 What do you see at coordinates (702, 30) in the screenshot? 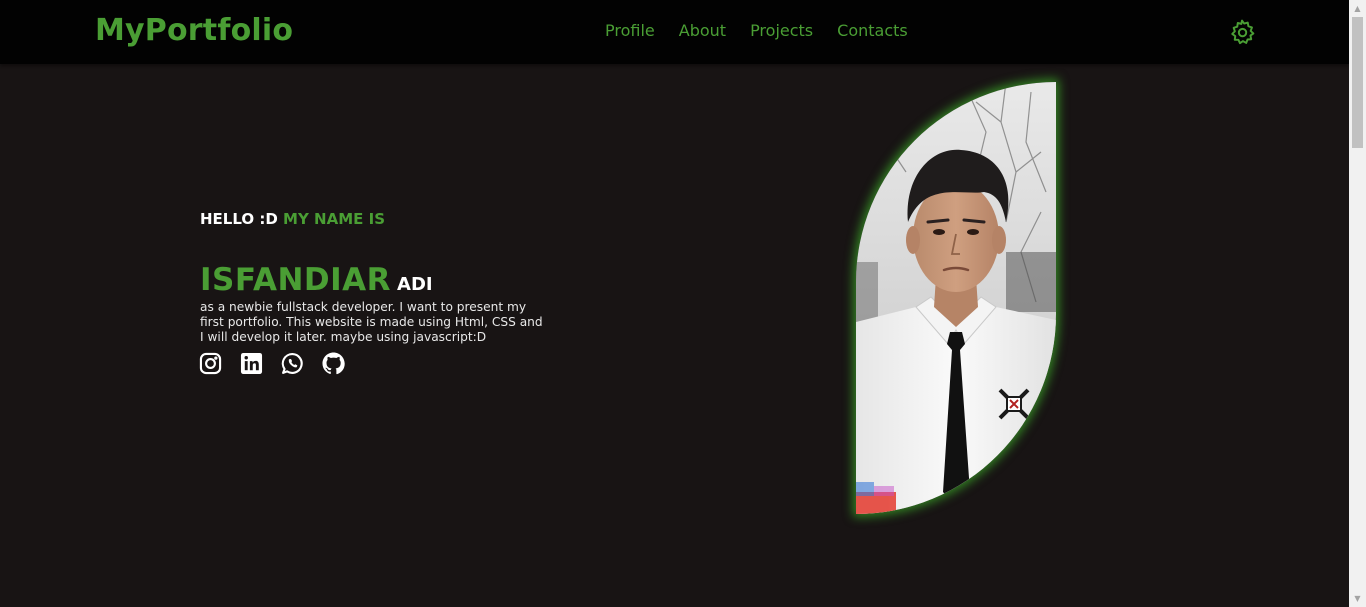
I see `nav-link-about: About` at bounding box center [702, 30].